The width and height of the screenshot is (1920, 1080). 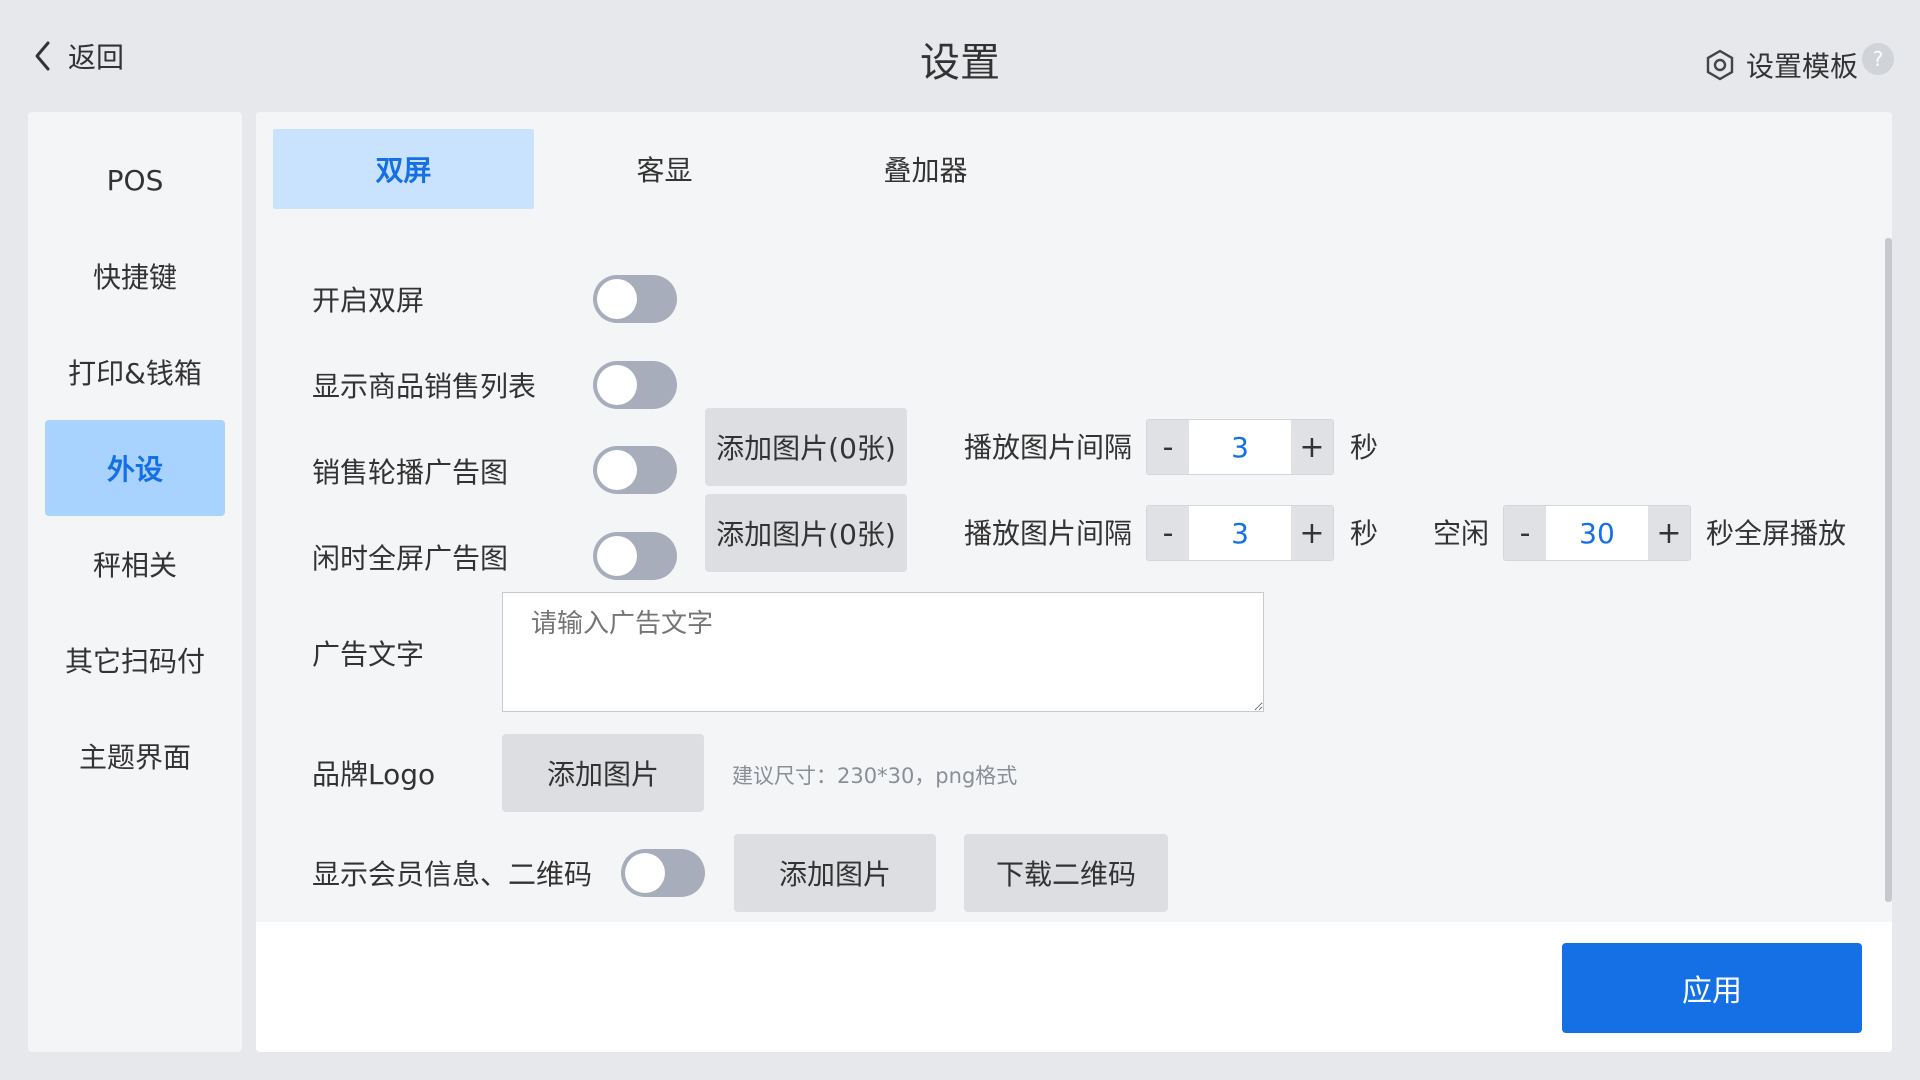 What do you see at coordinates (635, 556) in the screenshot?
I see `idle-fullscreen-toggle` at bounding box center [635, 556].